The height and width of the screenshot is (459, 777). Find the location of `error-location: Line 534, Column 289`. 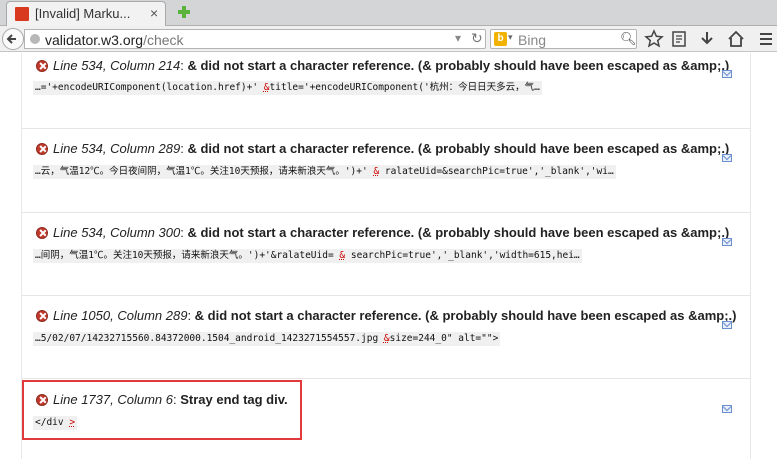

error-location: Line 534, Column 289 is located at coordinates (117, 148).